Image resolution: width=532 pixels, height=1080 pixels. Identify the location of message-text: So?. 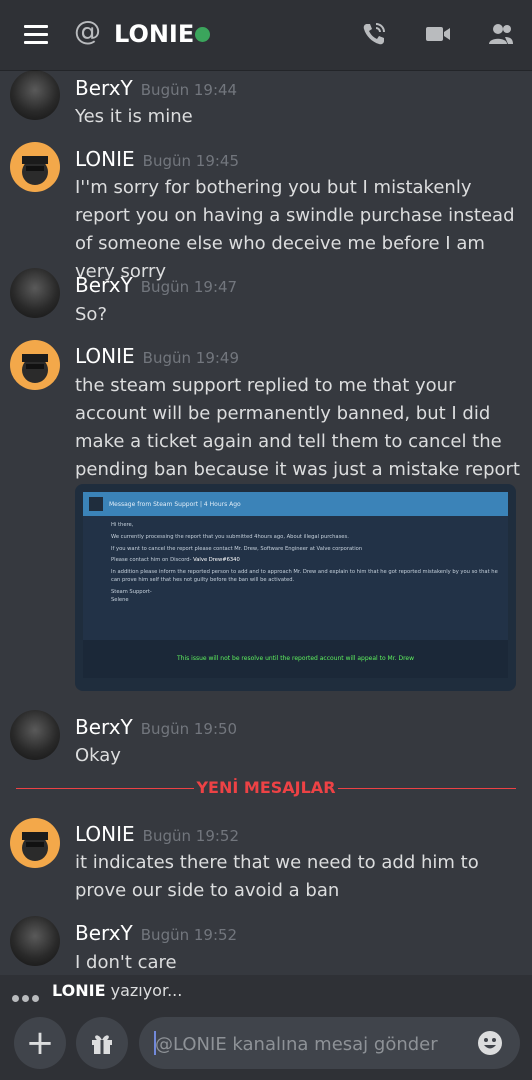
(91, 314).